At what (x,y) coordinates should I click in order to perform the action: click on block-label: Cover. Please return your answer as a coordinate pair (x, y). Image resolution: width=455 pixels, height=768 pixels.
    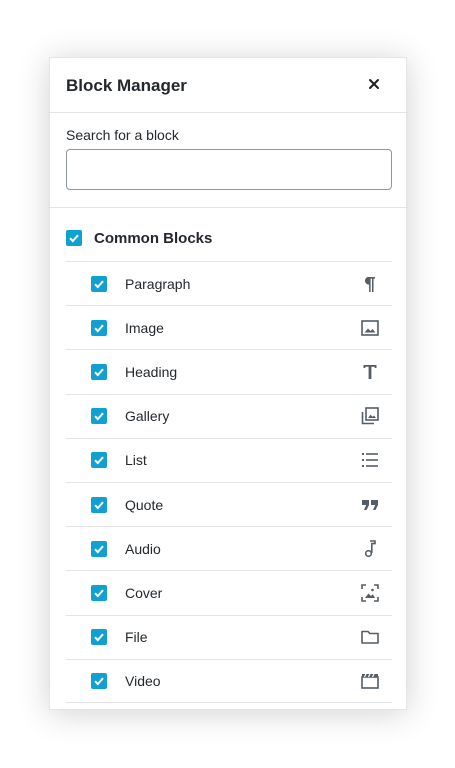
    Looking at the image, I should click on (144, 592).